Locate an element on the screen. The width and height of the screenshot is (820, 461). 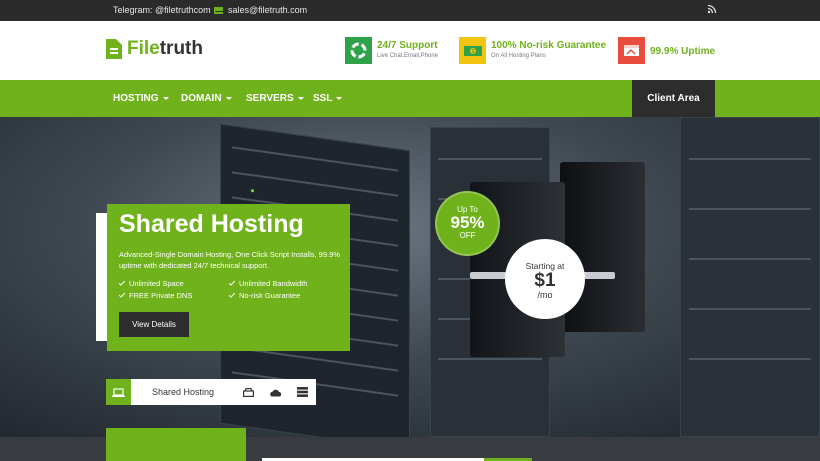
feature-title: 24/7 Support is located at coordinates (407, 45).